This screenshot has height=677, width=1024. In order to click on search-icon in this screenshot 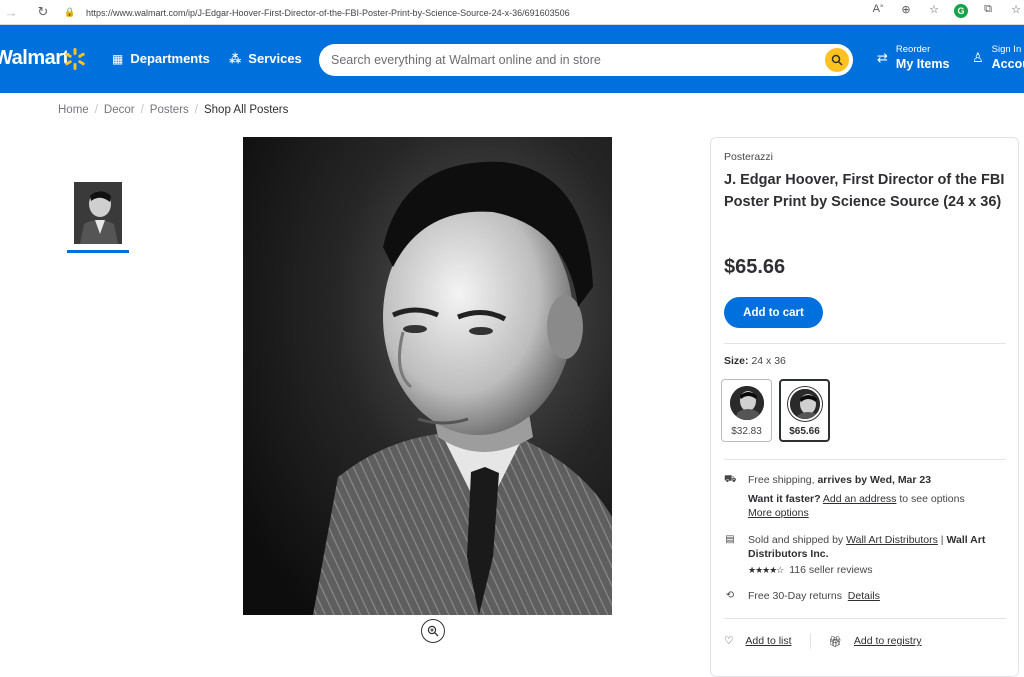, I will do `click(837, 60)`.